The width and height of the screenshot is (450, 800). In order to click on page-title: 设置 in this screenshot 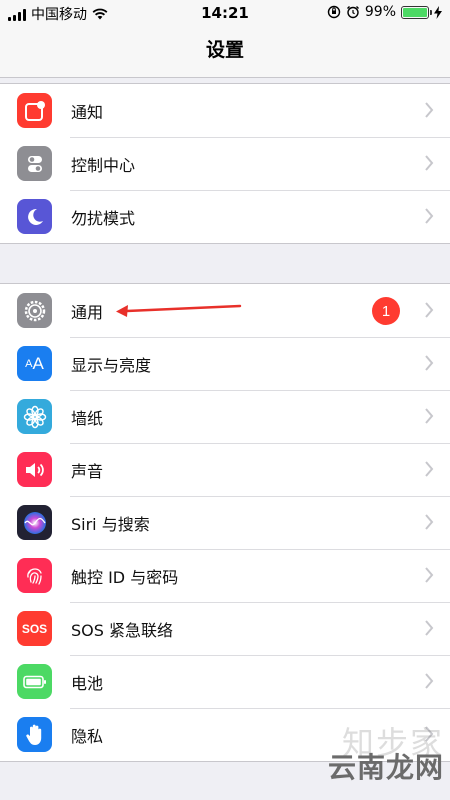, I will do `click(224, 50)`.